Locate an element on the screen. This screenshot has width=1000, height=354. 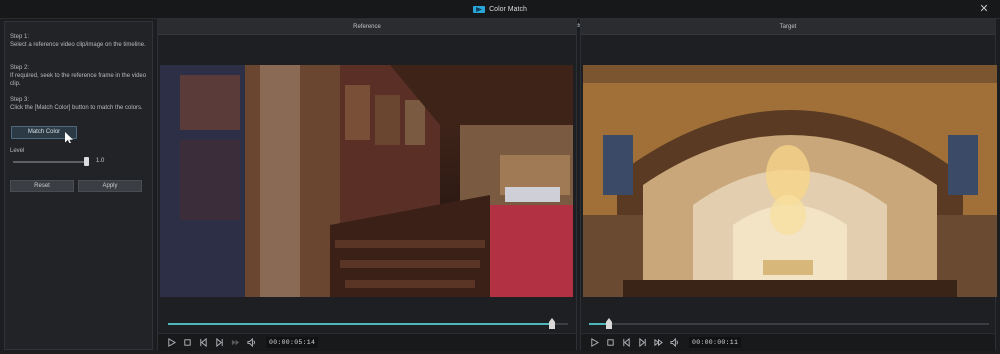
color-match-icon is located at coordinates (479, 9).